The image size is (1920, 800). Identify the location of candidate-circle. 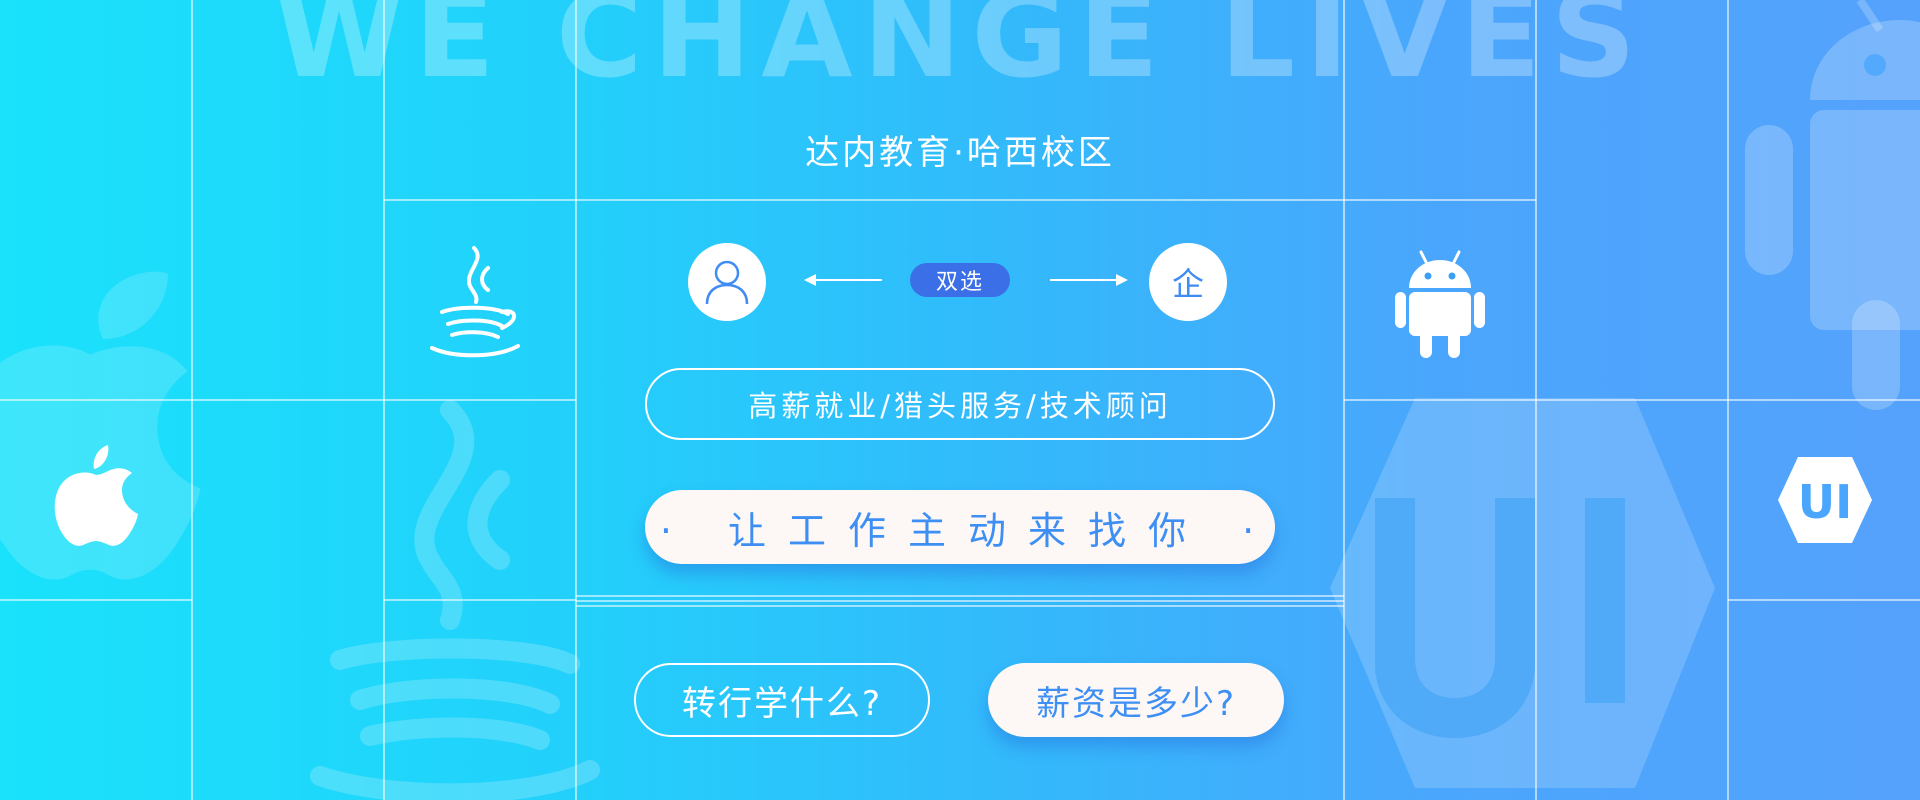
(727, 282).